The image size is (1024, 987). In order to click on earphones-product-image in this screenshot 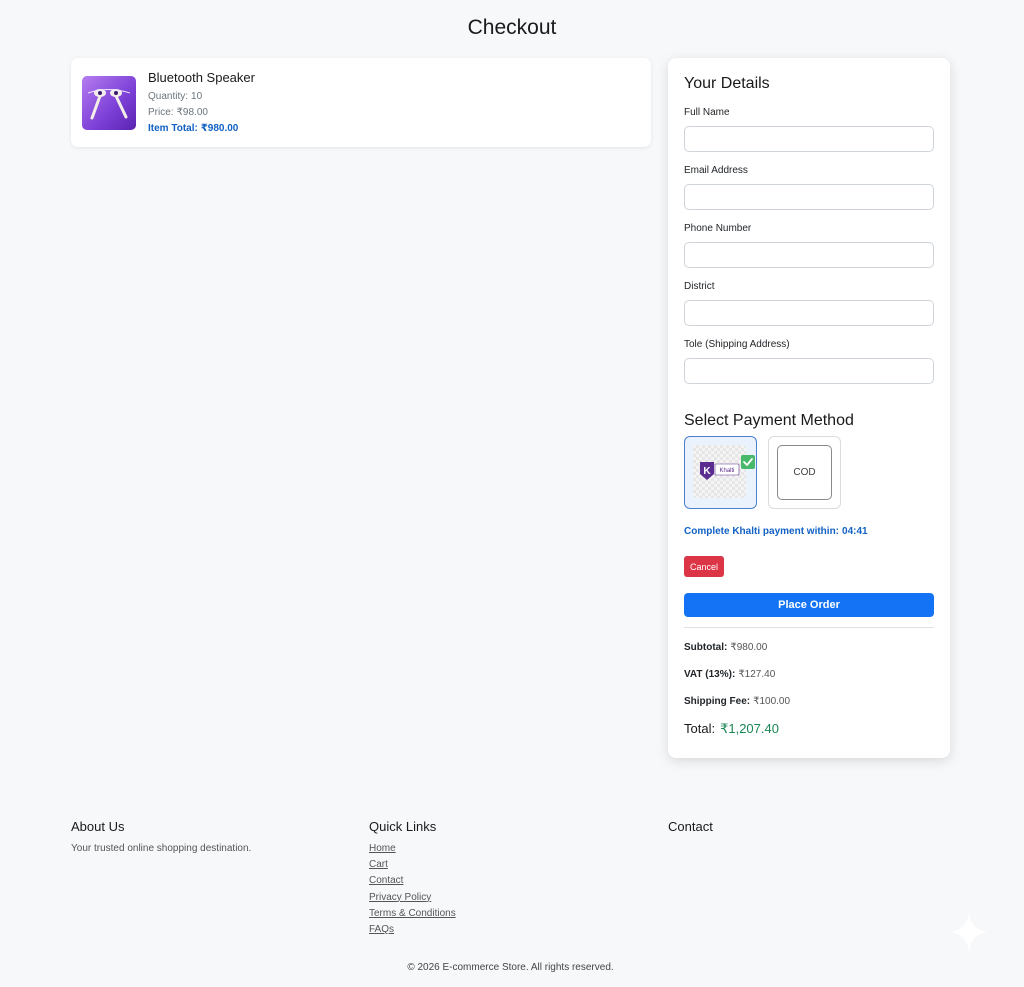, I will do `click(109, 103)`.